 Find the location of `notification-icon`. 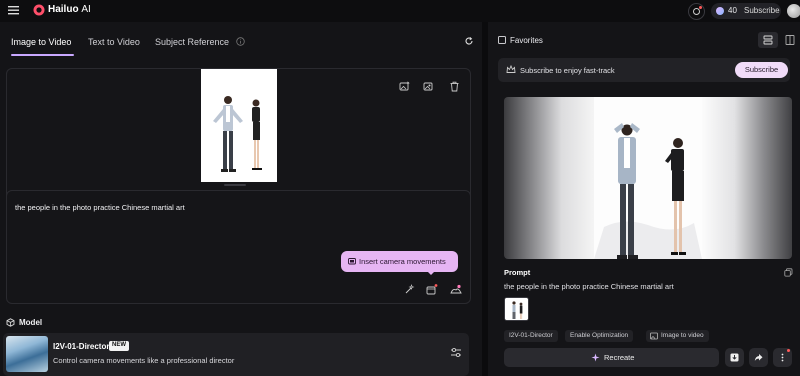

notification-icon is located at coordinates (696, 11).